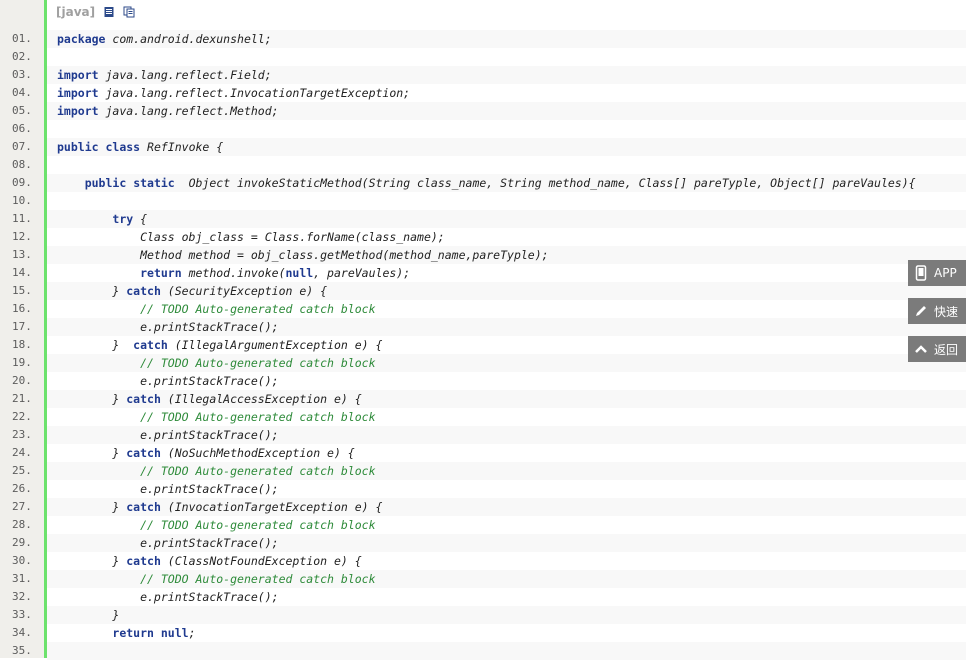 This screenshot has height=660, width=966. What do you see at coordinates (22, 344) in the screenshot?
I see `line-number: 18.` at bounding box center [22, 344].